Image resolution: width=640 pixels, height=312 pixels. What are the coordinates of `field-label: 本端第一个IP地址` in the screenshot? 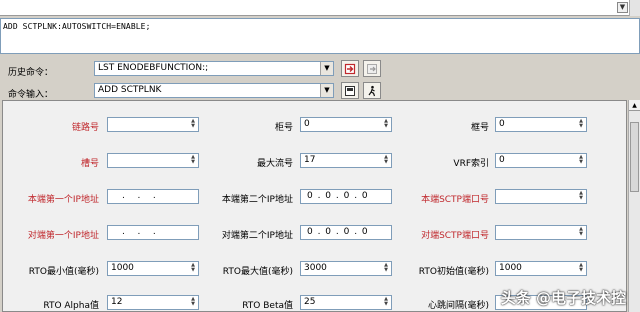 It's located at (63, 200).